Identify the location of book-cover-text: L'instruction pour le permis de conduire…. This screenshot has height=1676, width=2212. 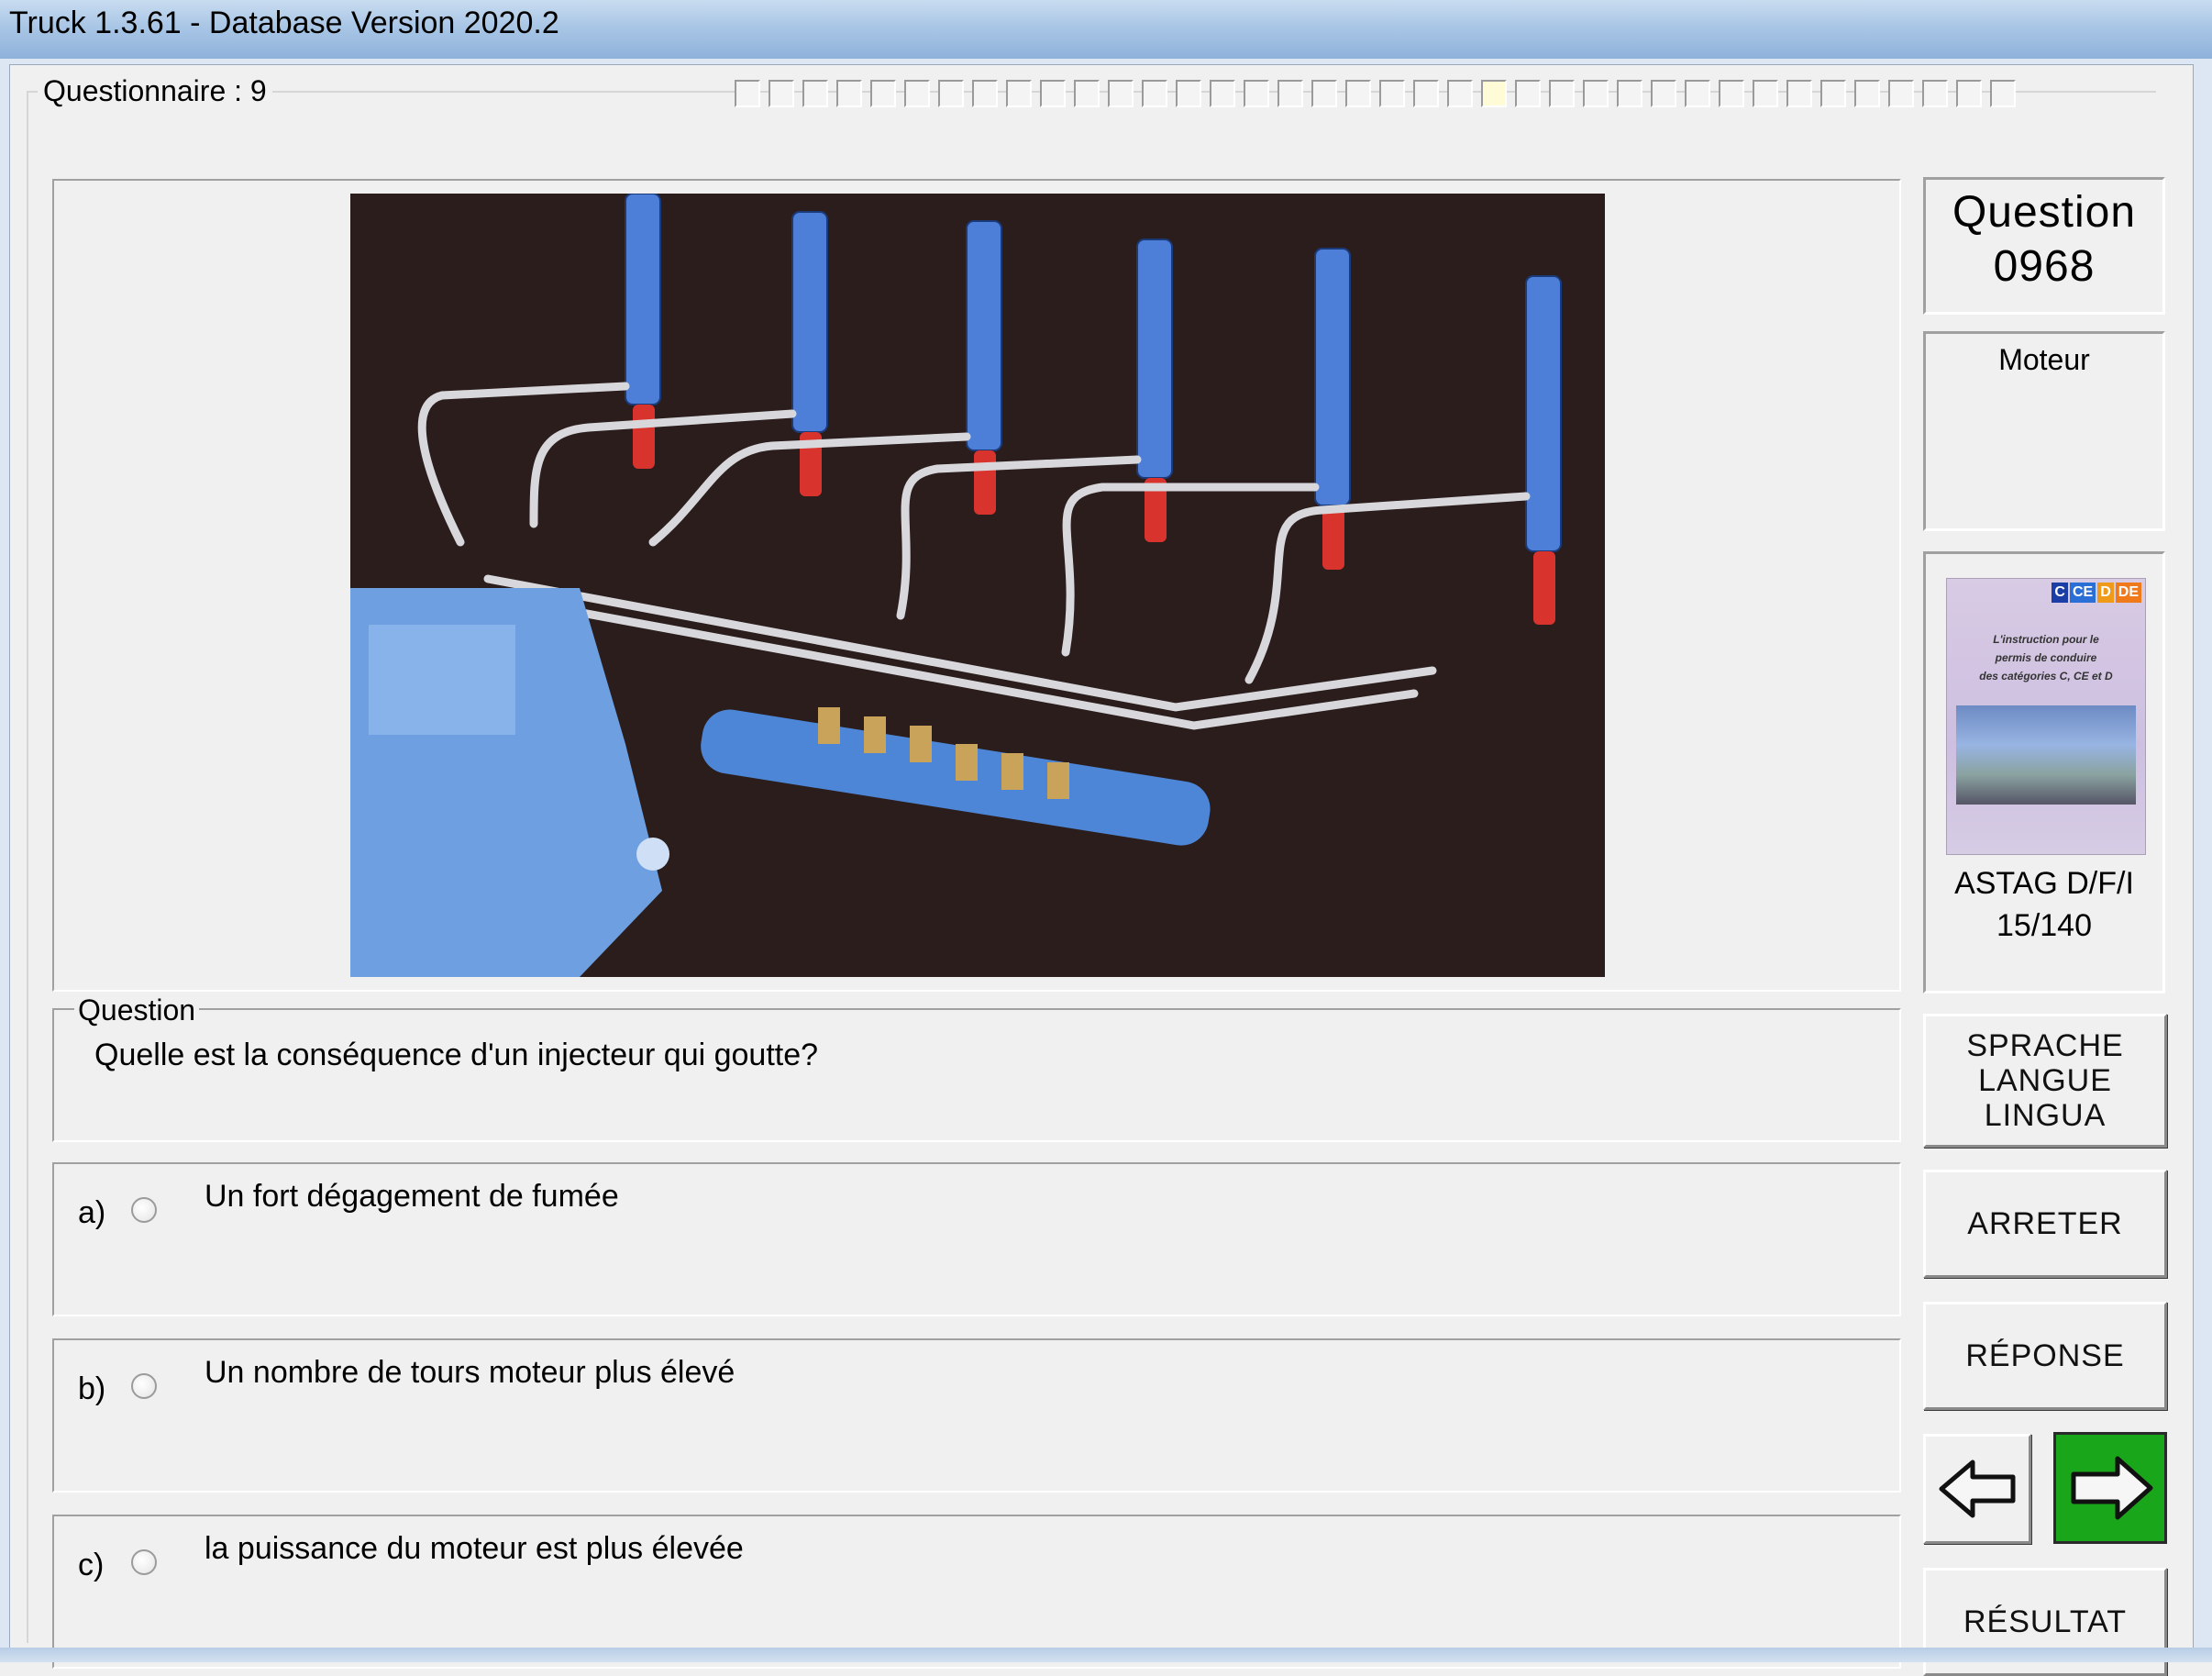
(2046, 658).